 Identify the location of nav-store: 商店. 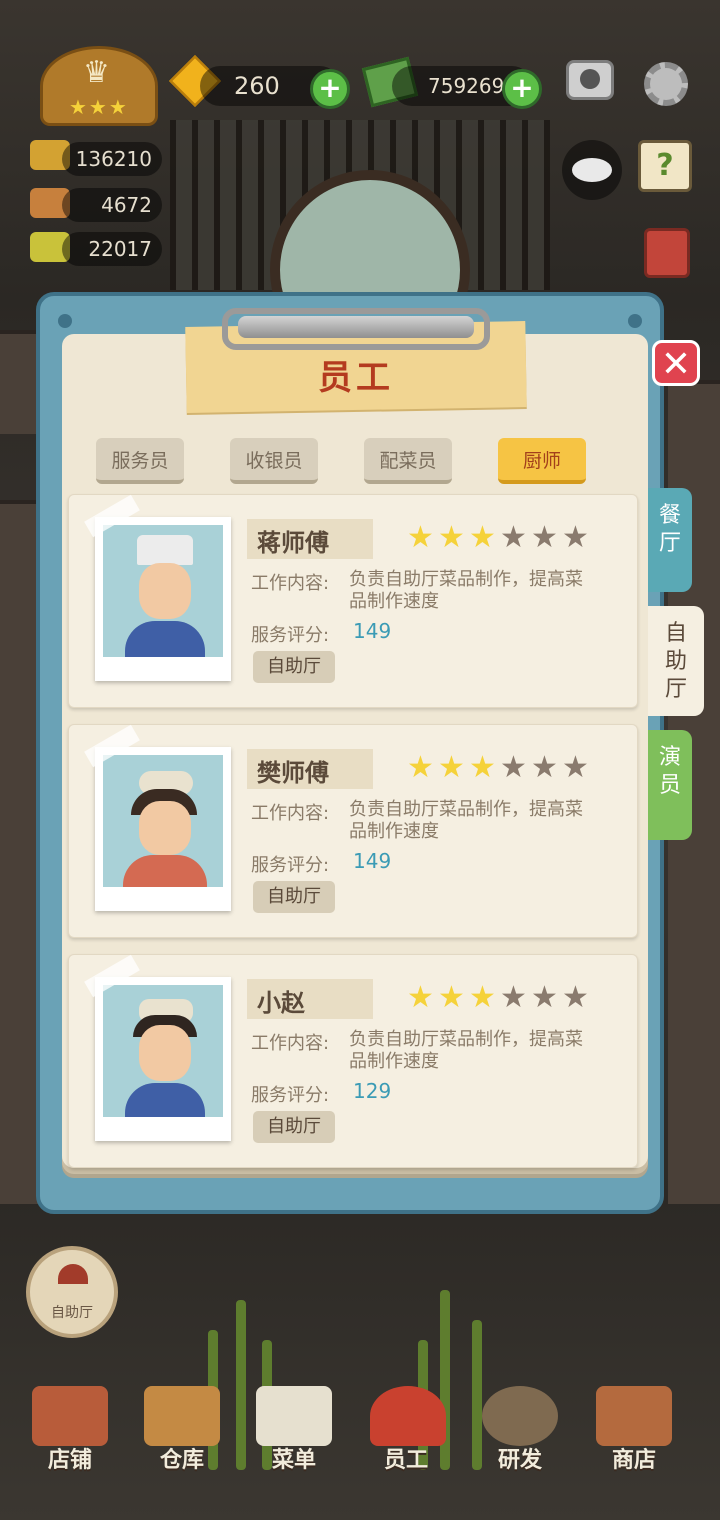
(634, 1461).